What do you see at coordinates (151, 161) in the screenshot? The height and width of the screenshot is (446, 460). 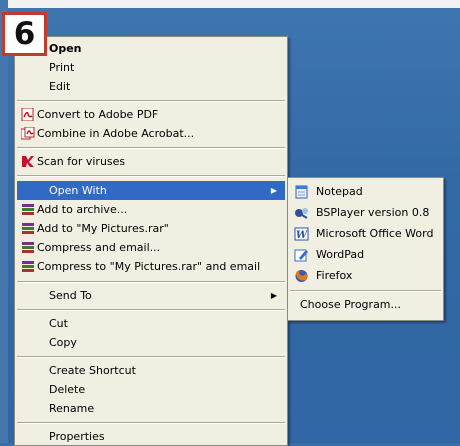 I see `menu-item-scan-viruses: Scan for viruses` at bounding box center [151, 161].